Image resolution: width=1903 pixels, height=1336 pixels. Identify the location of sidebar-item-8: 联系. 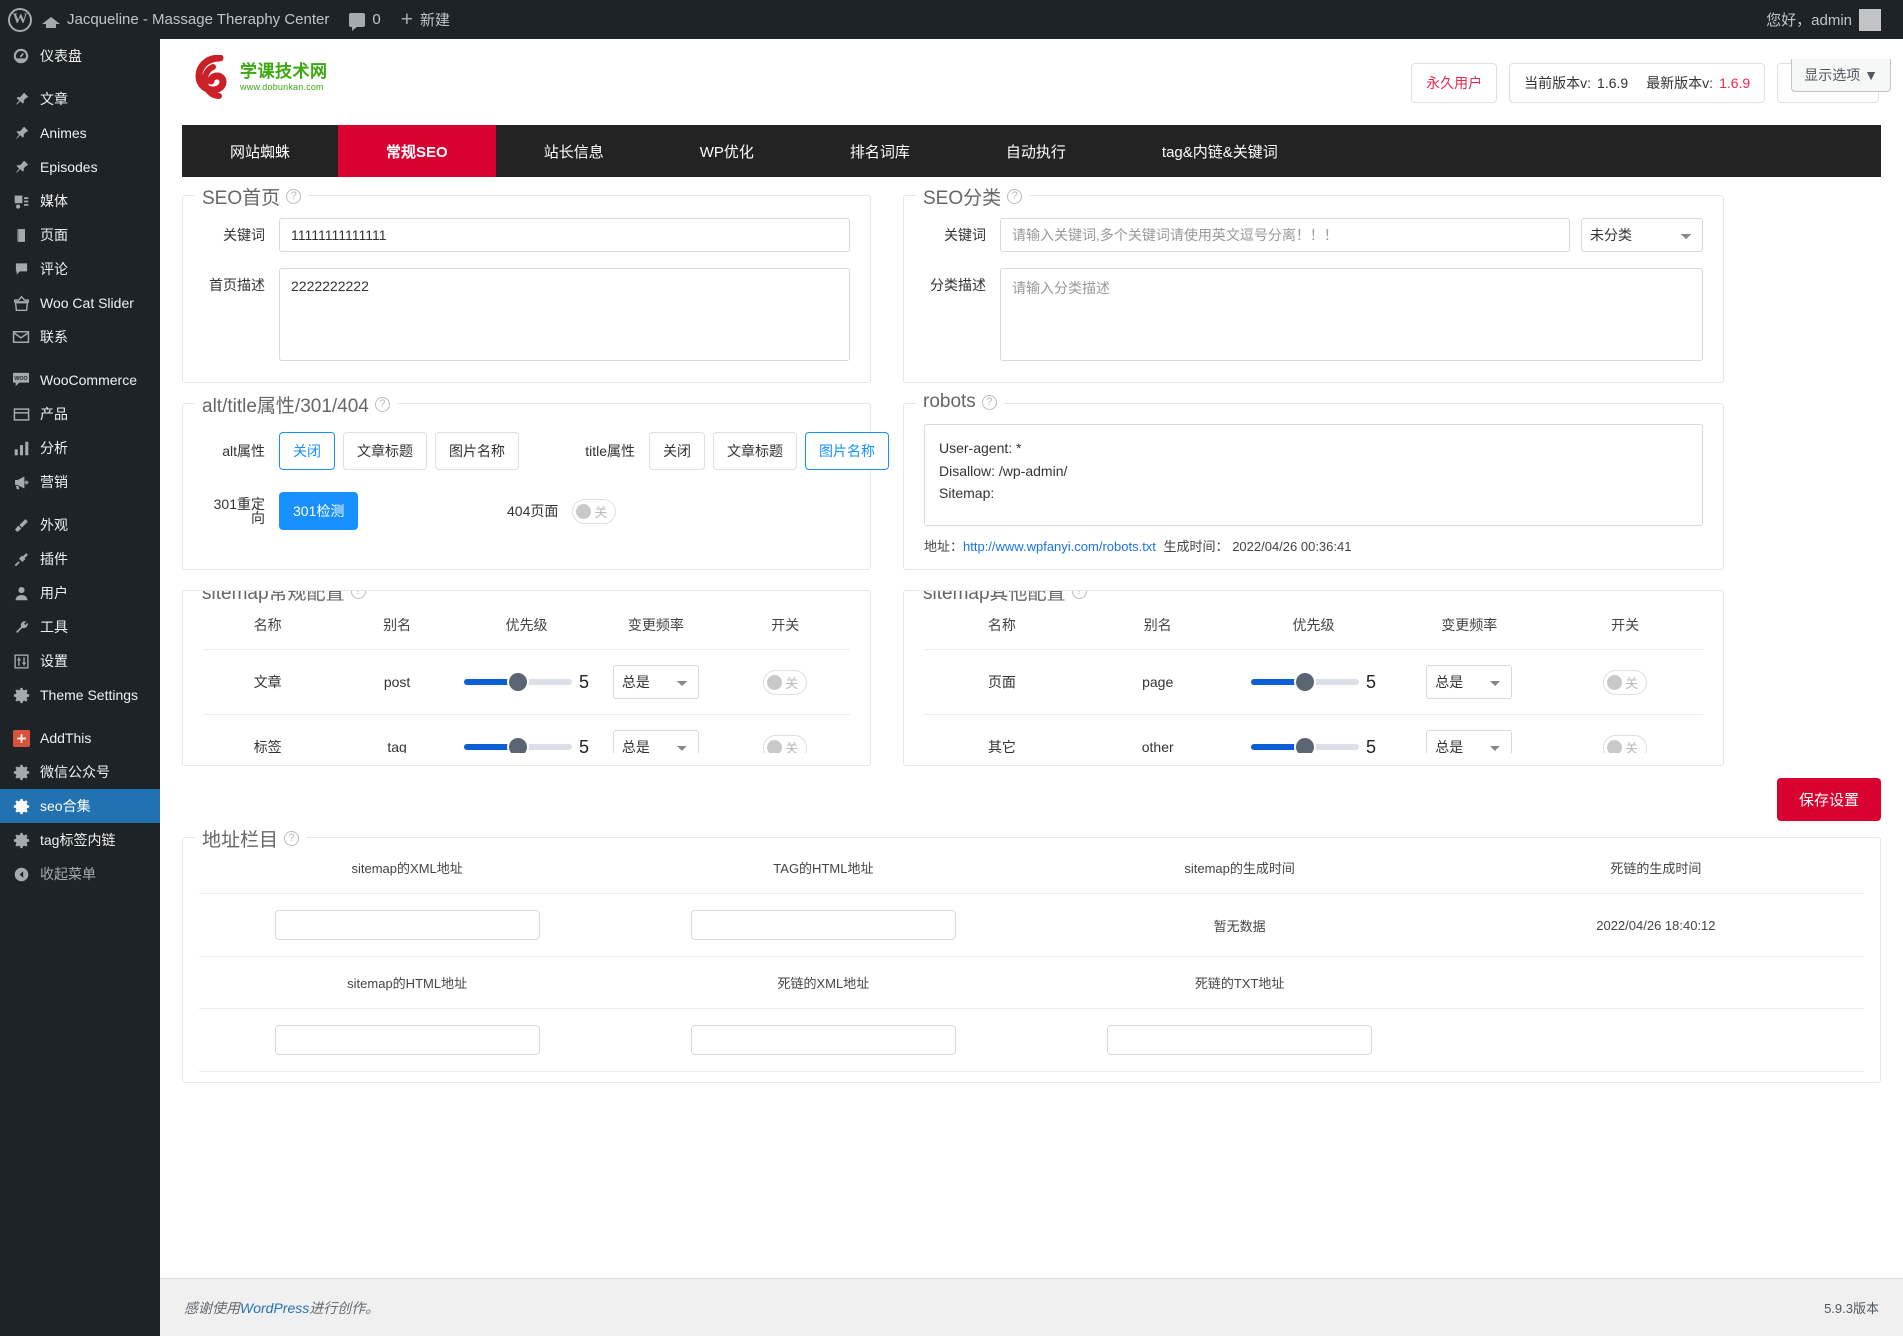
(80, 337).